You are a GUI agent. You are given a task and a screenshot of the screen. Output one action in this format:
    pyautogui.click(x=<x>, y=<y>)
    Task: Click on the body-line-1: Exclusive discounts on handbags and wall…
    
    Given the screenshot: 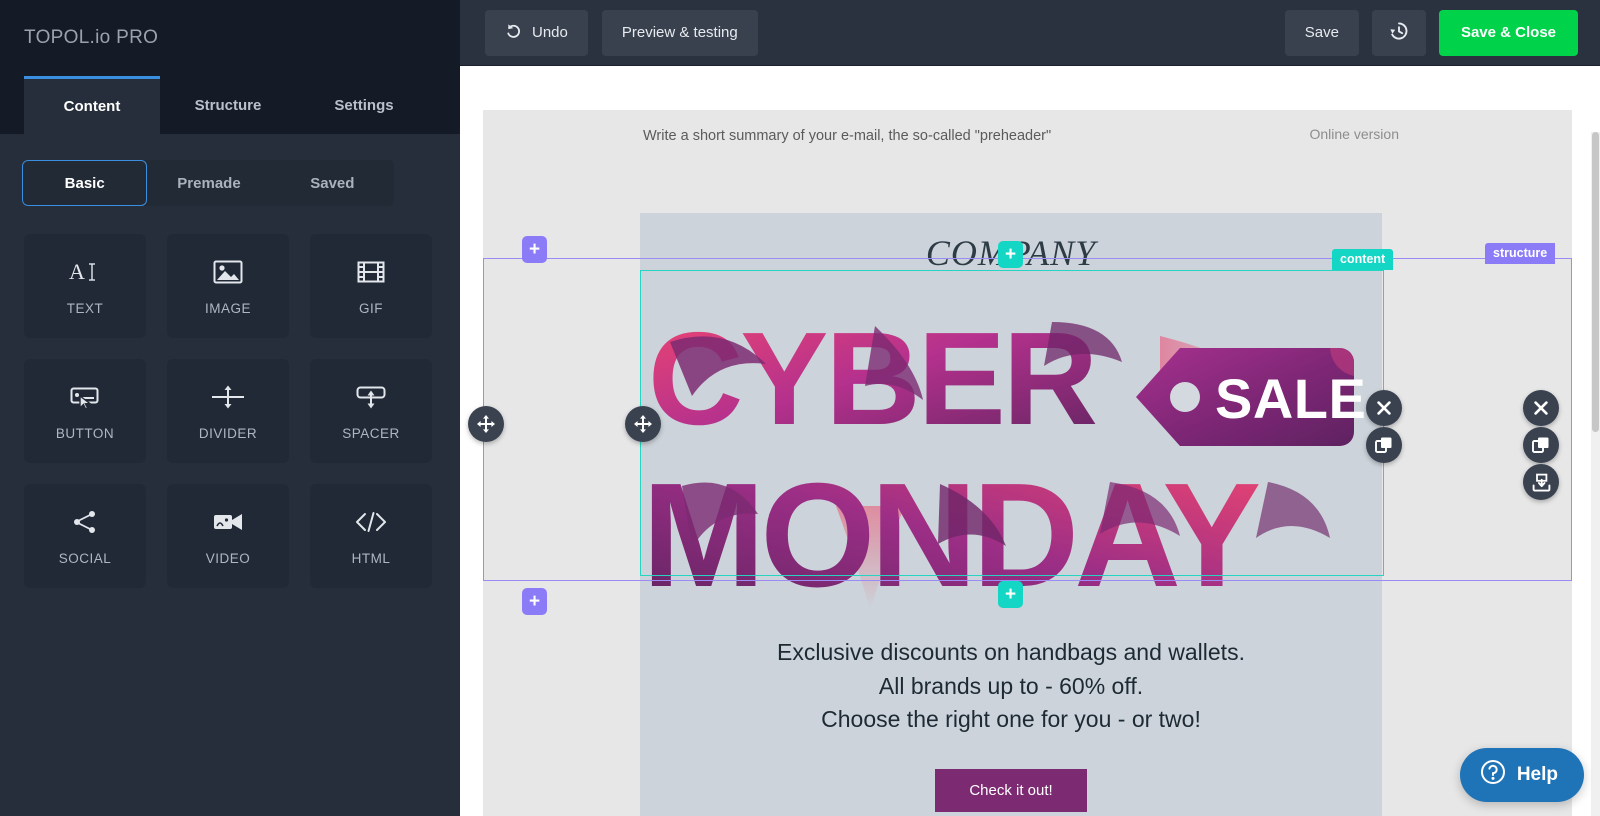 What is the action you would take?
    pyautogui.click(x=1011, y=652)
    